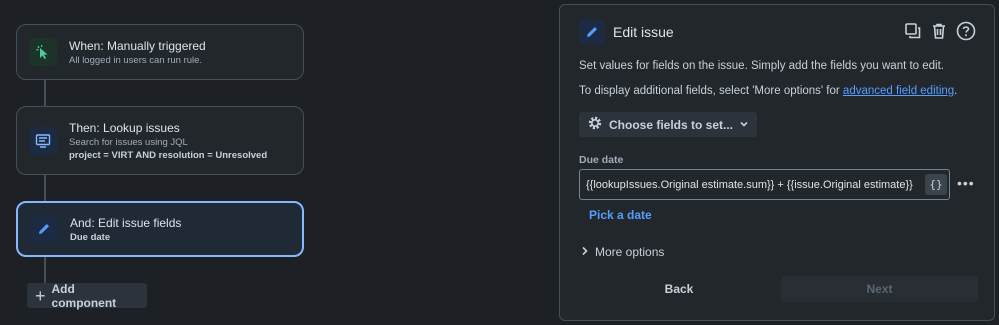 This screenshot has width=999, height=325. I want to click on more-options-toggle: More options, so click(622, 252).